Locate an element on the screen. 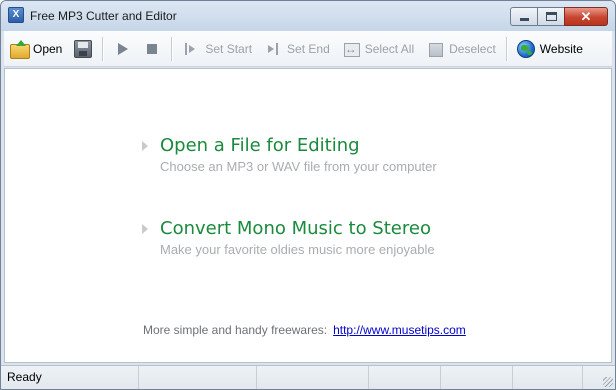 The height and width of the screenshot is (390, 616). maximize-button is located at coordinates (550, 16).